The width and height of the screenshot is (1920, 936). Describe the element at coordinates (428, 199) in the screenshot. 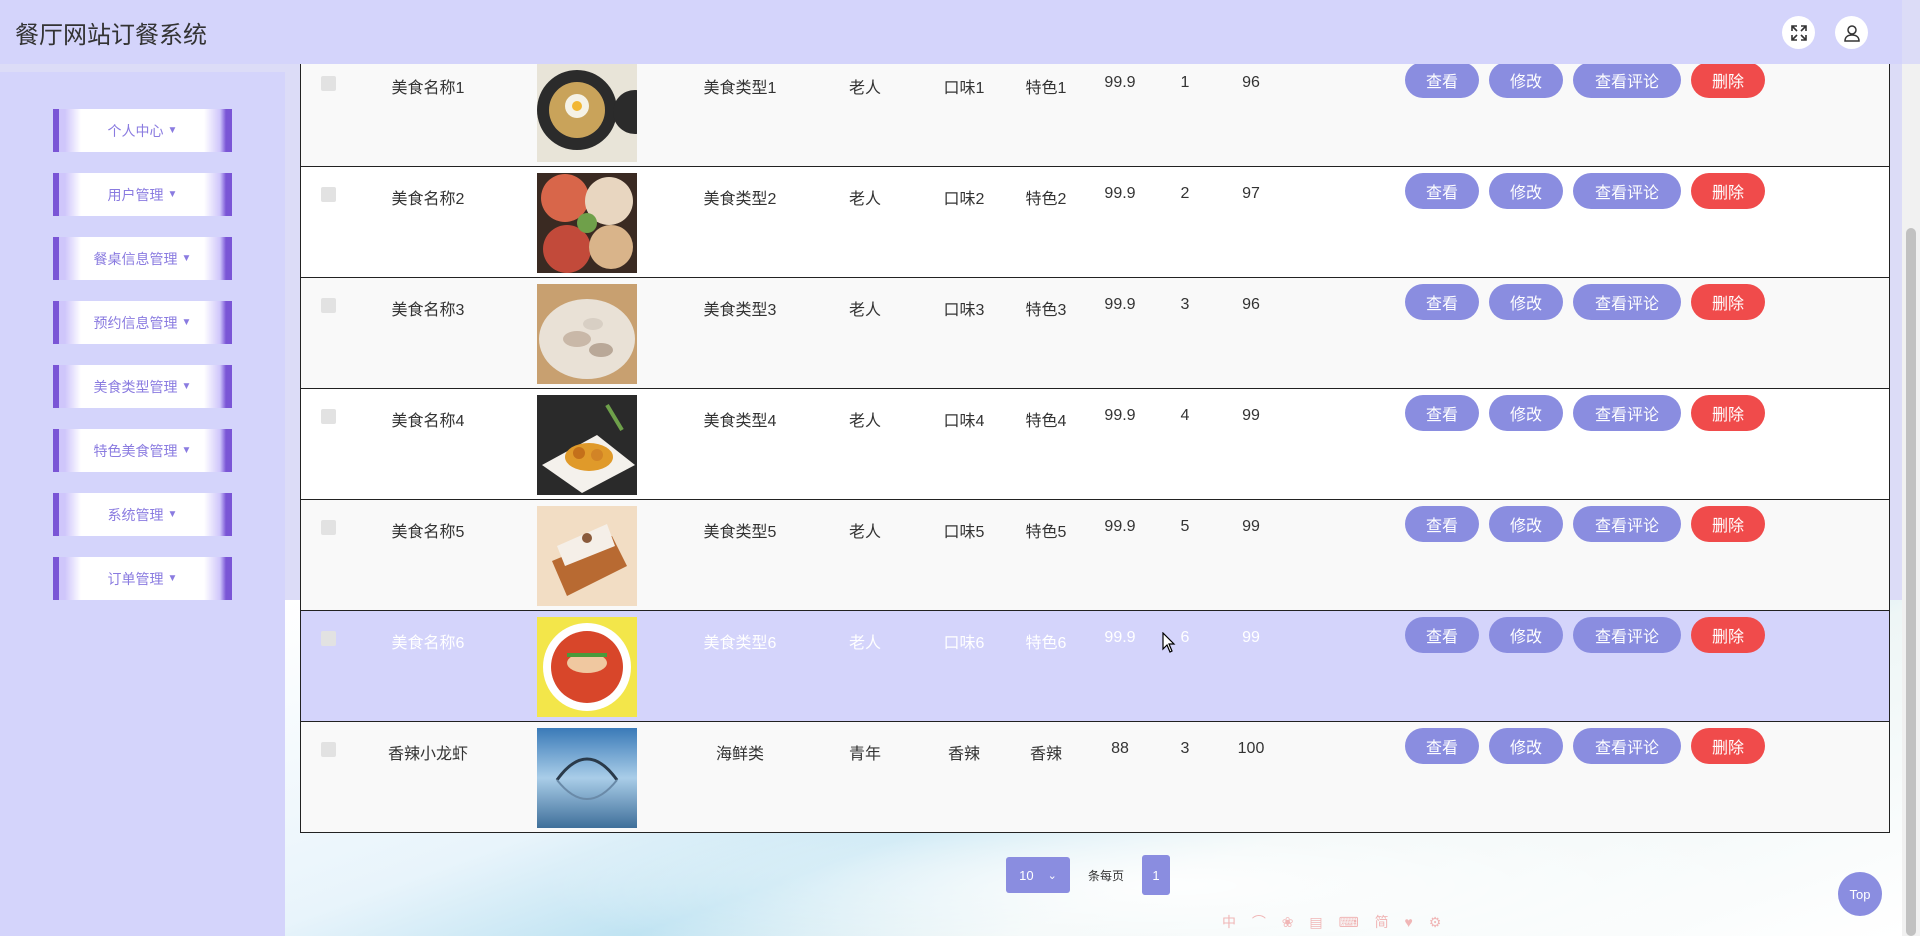

I see `food-name: 美食名称2` at that location.